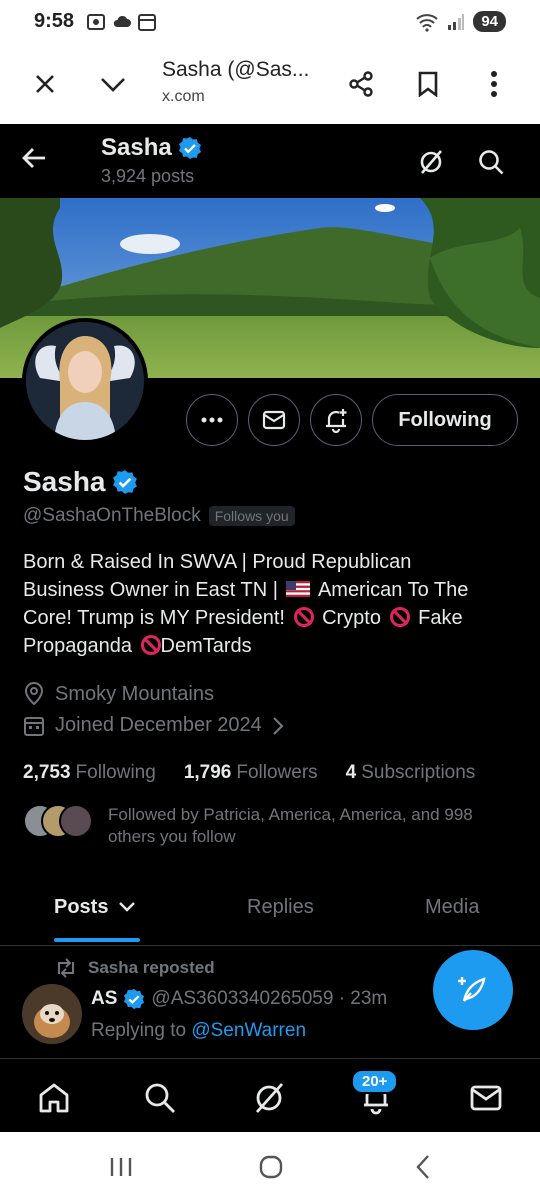 This screenshot has width=540, height=1200. What do you see at coordinates (151, 967) in the screenshot?
I see `repost-label: Sasha reposted` at bounding box center [151, 967].